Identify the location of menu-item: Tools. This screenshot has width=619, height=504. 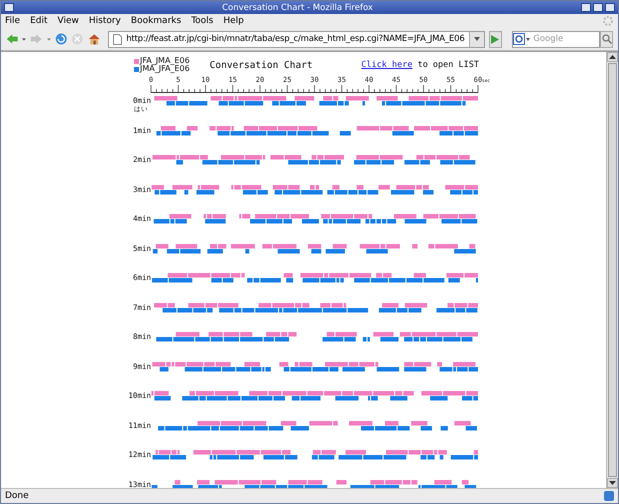
(202, 21).